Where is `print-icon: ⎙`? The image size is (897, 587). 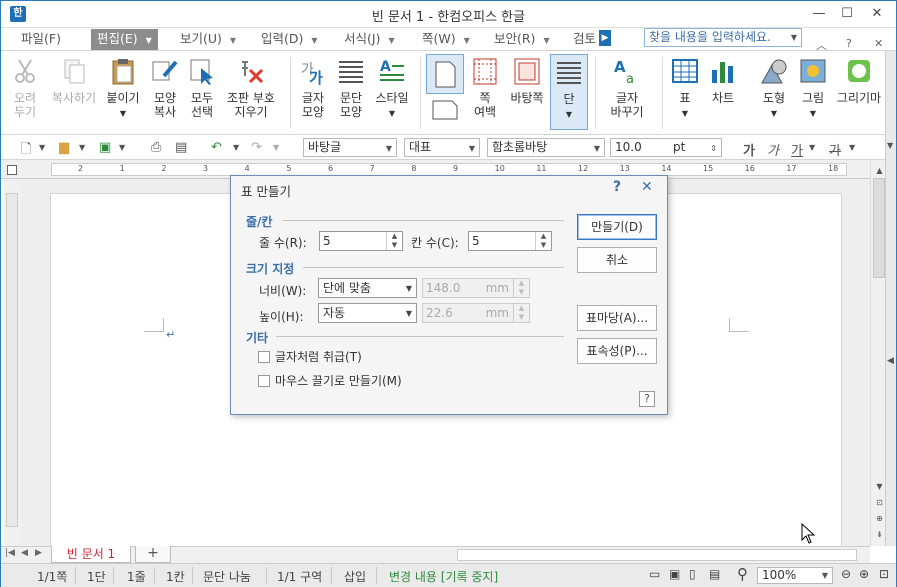
print-icon: ⎙ is located at coordinates (156, 147).